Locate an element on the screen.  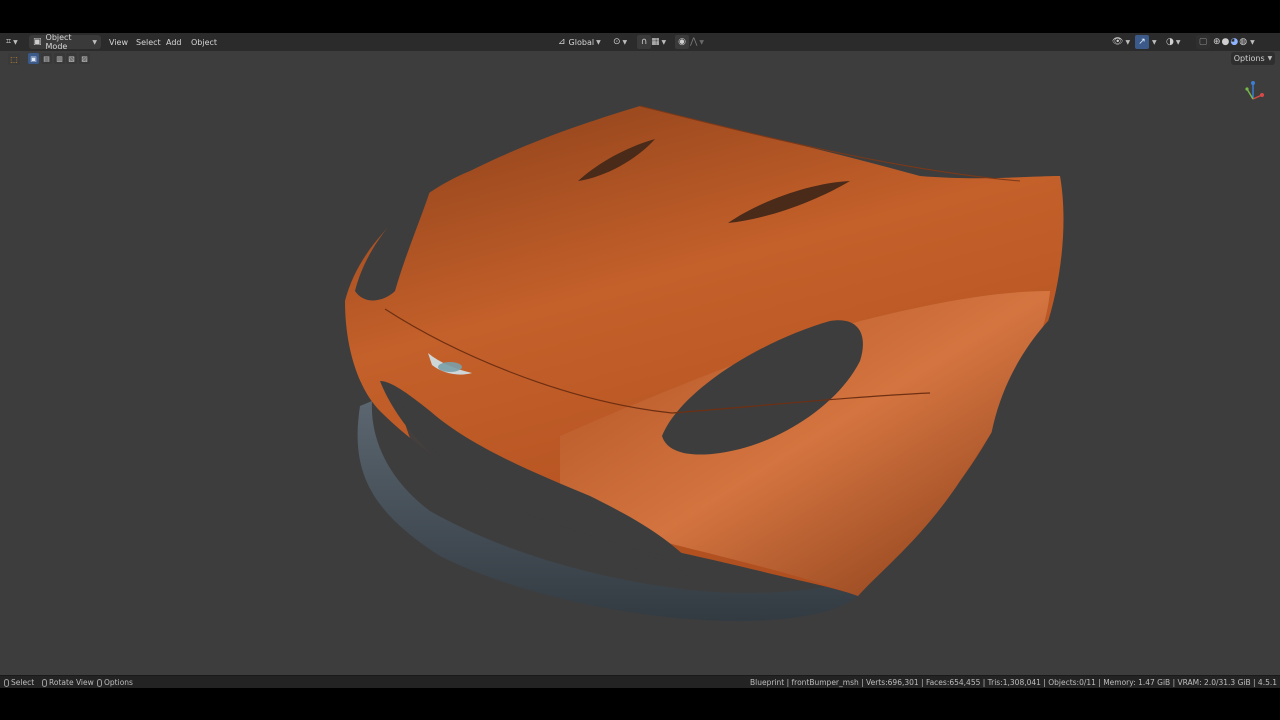
mode-selector: ▣ Object Mode ▼ is located at coordinates (65, 42).